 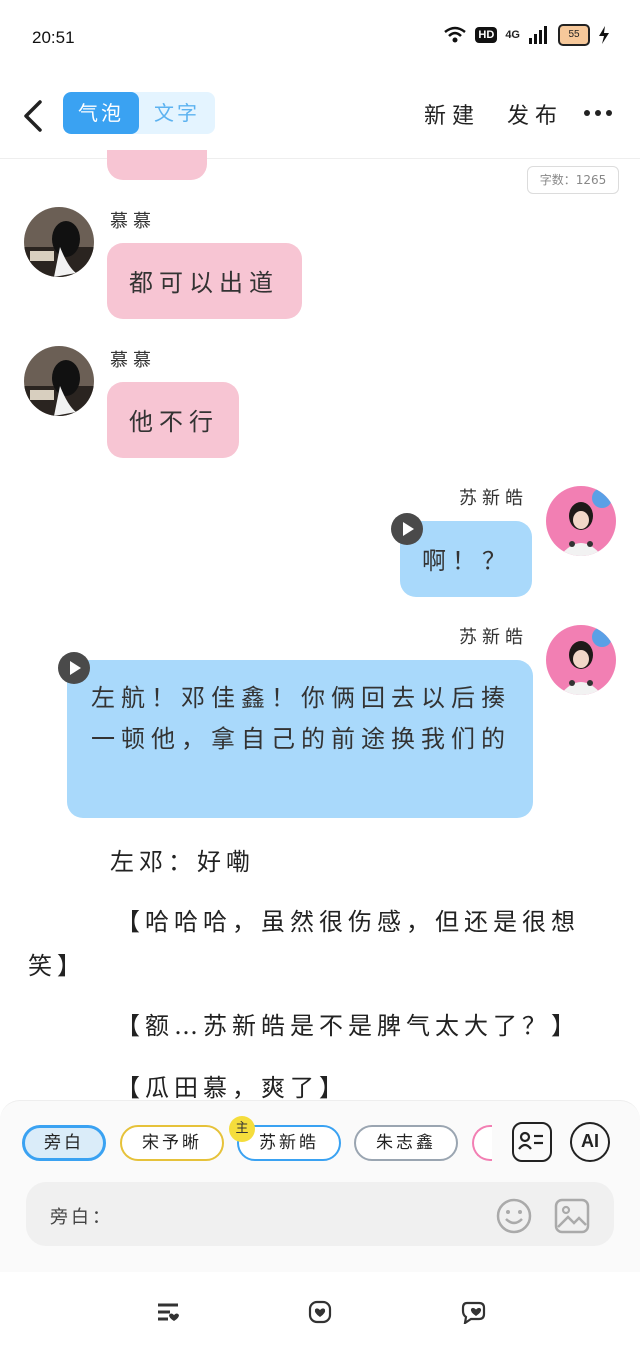 What do you see at coordinates (474, 1314) in the screenshot?
I see `chat-heart-icon` at bounding box center [474, 1314].